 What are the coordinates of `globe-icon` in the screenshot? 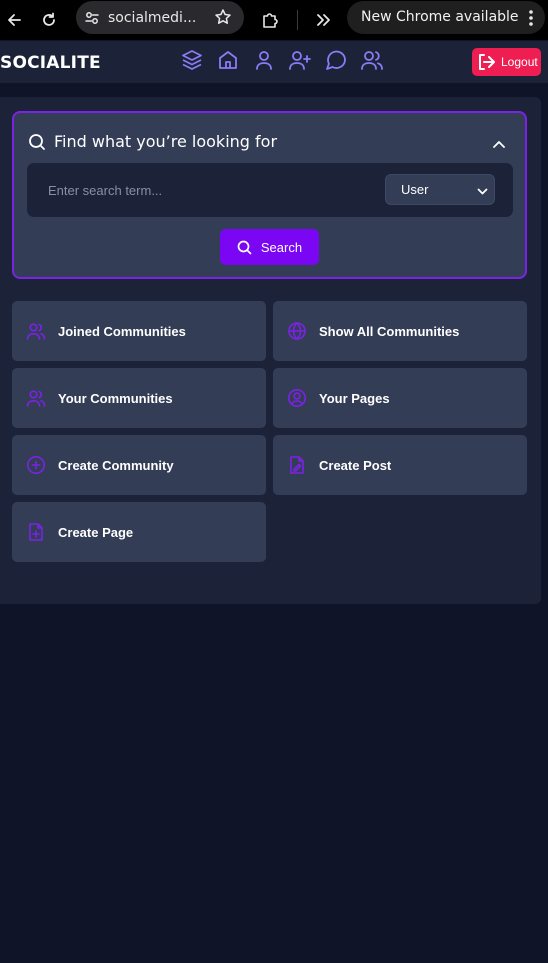 It's located at (297, 331).